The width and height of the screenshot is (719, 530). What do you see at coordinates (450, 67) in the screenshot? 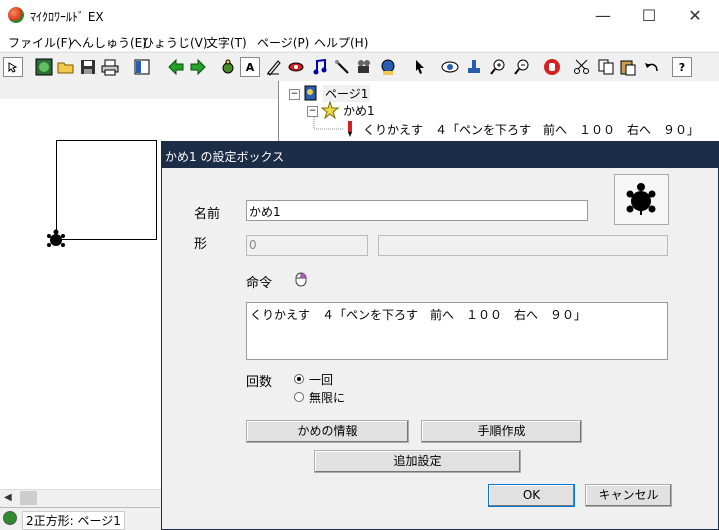
I see `view-eye-icon` at bounding box center [450, 67].